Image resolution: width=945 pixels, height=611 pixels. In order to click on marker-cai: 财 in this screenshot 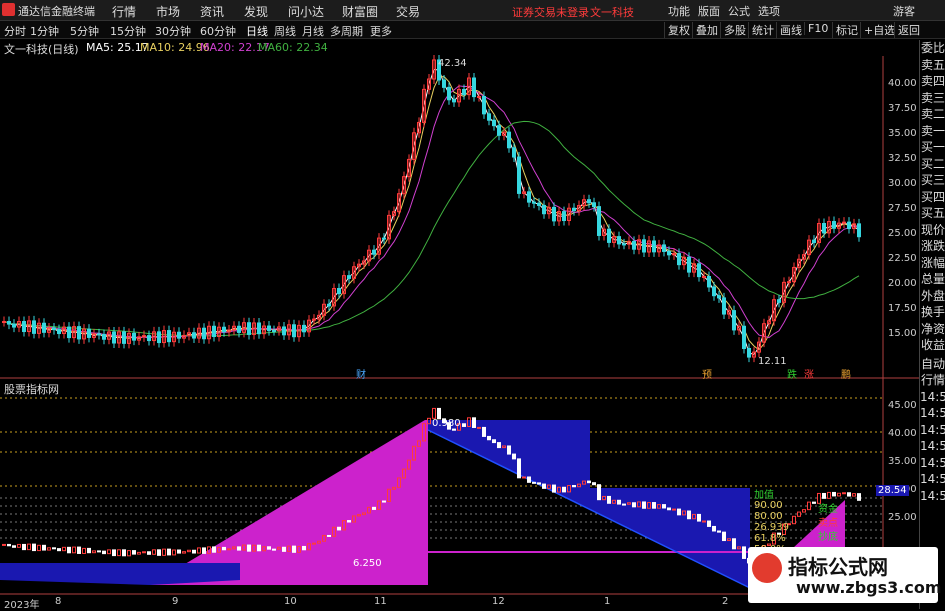, I will do `click(361, 373)`.